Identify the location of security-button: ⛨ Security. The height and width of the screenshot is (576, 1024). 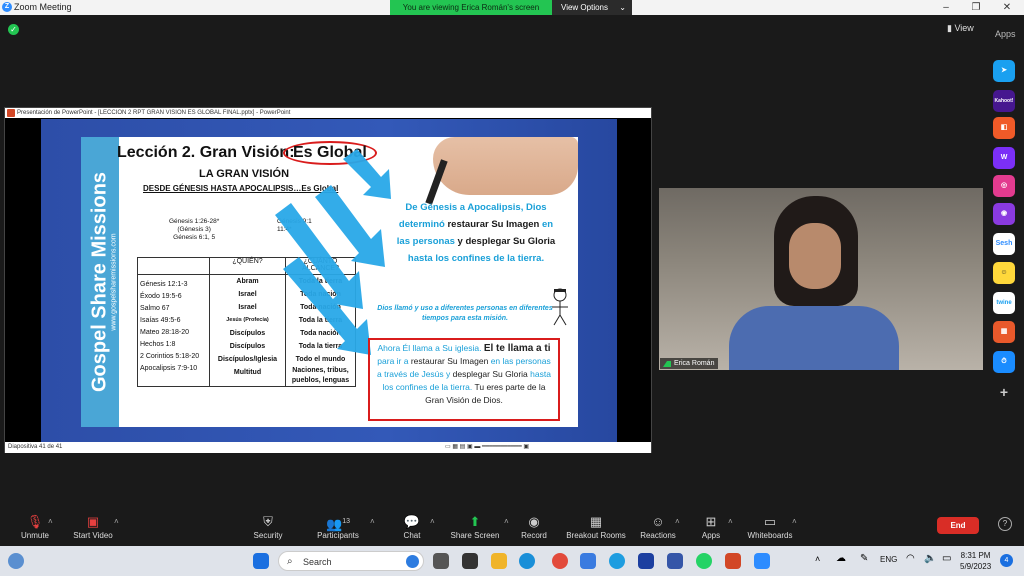
(268, 526).